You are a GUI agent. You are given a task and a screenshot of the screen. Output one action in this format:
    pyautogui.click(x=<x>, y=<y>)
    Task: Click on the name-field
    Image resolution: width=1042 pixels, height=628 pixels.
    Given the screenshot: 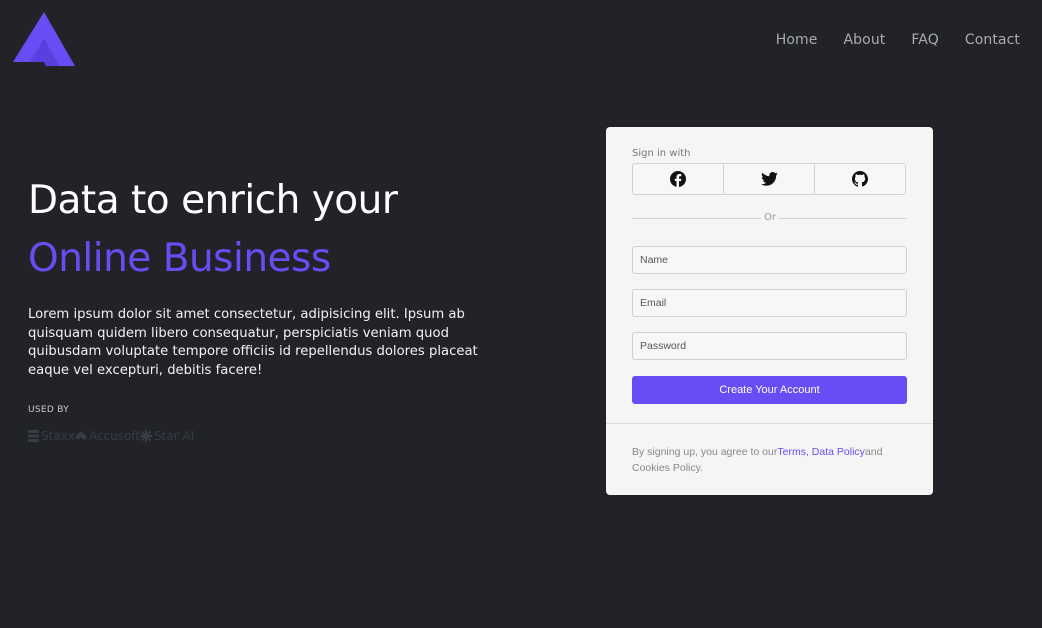 What is the action you would take?
    pyautogui.click(x=769, y=260)
    